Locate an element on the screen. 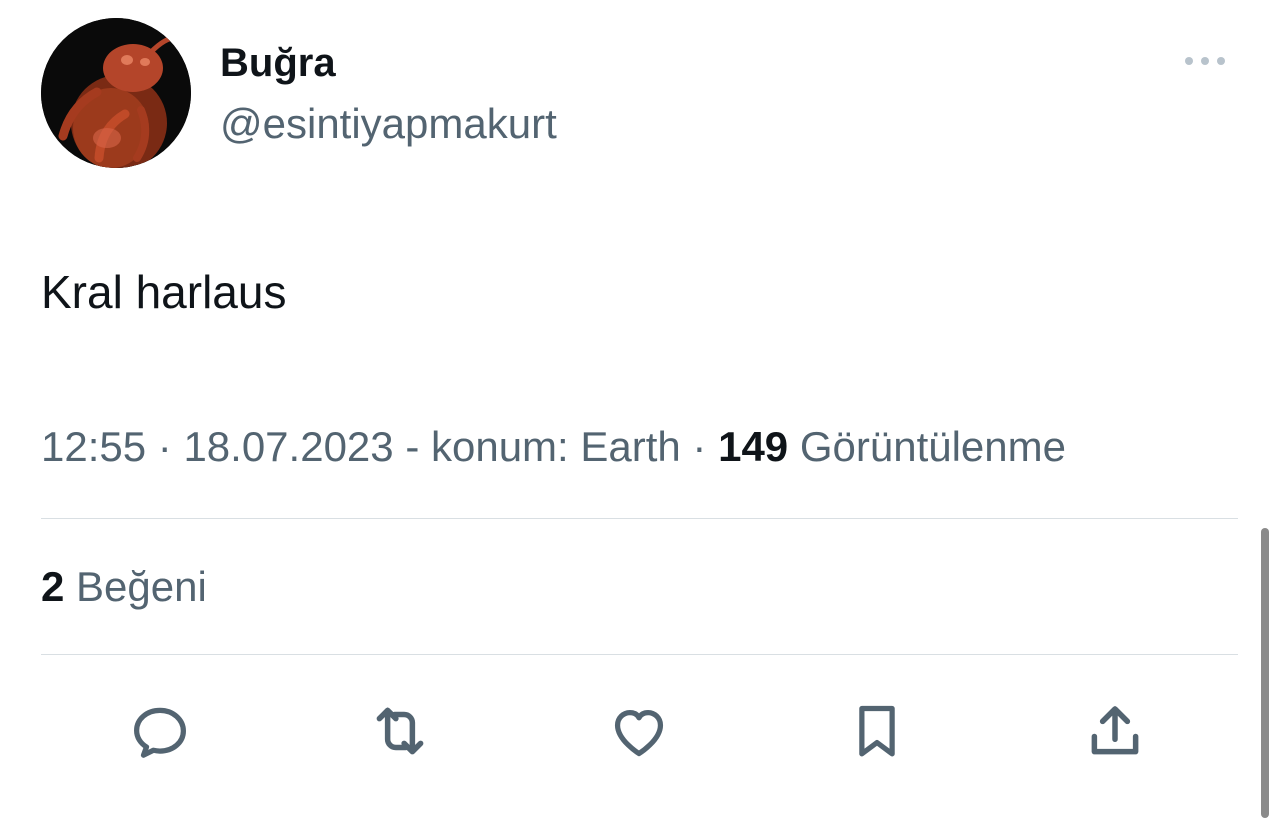 The height and width of the screenshot is (818, 1280). retweet-button is located at coordinates (400, 731).